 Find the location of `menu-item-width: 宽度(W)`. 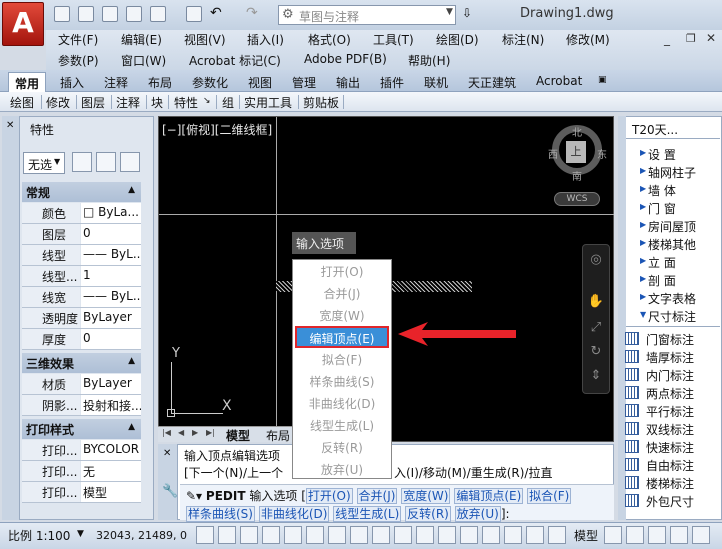

menu-item-width: 宽度(W) is located at coordinates (342, 316).